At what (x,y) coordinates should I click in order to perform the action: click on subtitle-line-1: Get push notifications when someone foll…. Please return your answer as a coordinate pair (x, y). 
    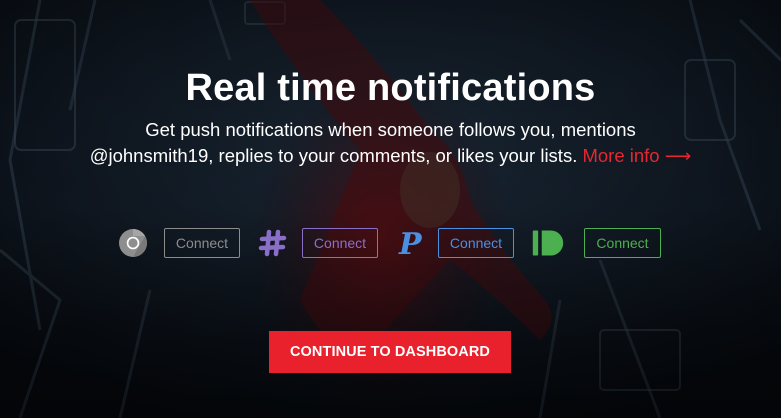
    Looking at the image, I should click on (390, 129).